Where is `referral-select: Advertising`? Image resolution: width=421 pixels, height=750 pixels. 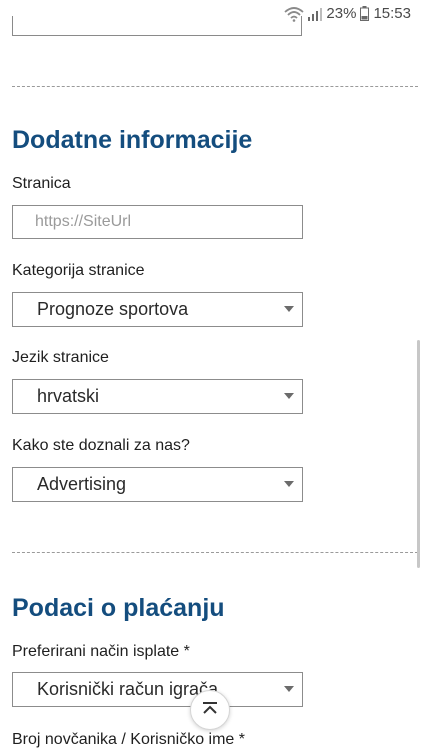 referral-select: Advertising is located at coordinates (157, 484).